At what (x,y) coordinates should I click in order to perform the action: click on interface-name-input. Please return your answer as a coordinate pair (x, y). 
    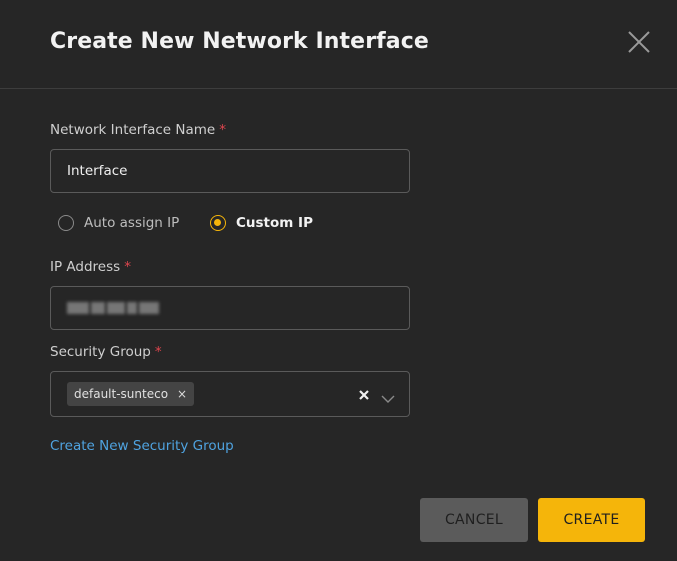
    Looking at the image, I should click on (230, 171).